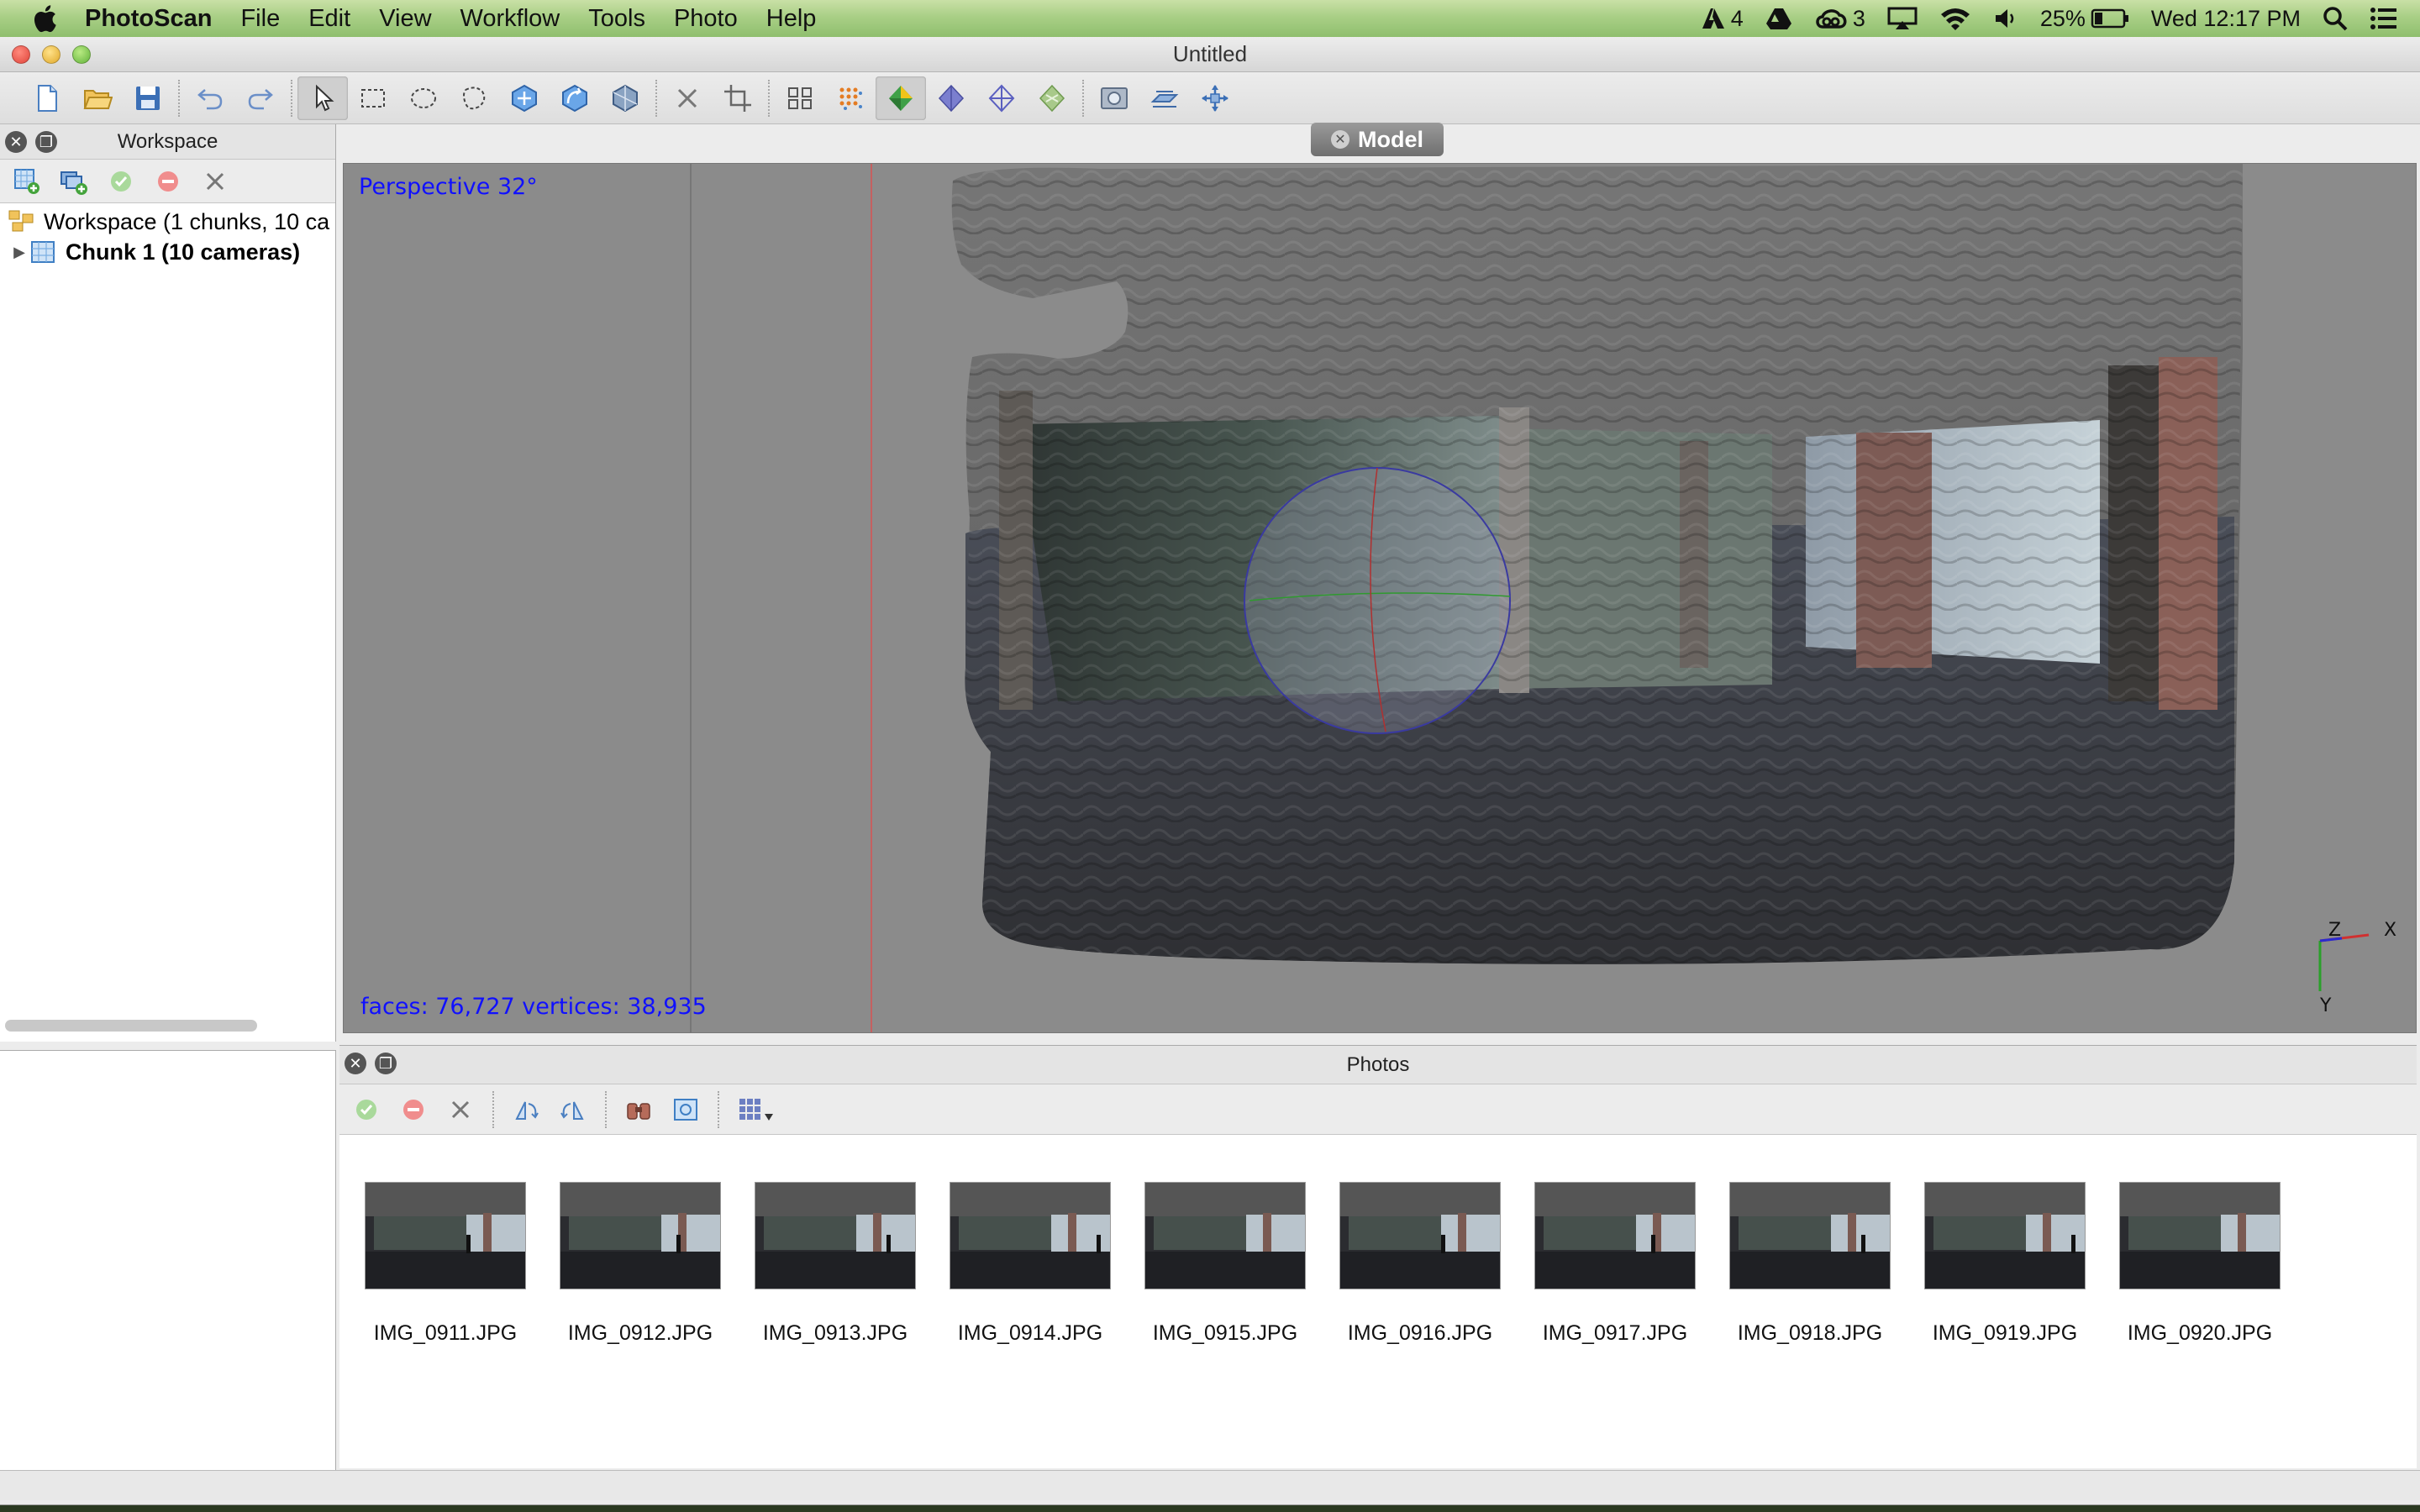 This screenshot has height=1512, width=2420. What do you see at coordinates (19, 252) in the screenshot?
I see `expand-arrow-icon: ▶` at bounding box center [19, 252].